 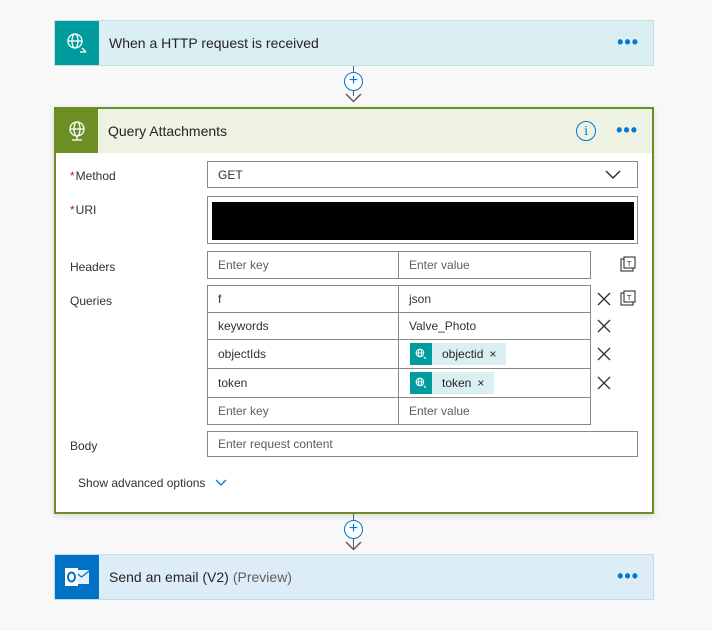 I want to click on redacted-uri, so click(x=423, y=221).